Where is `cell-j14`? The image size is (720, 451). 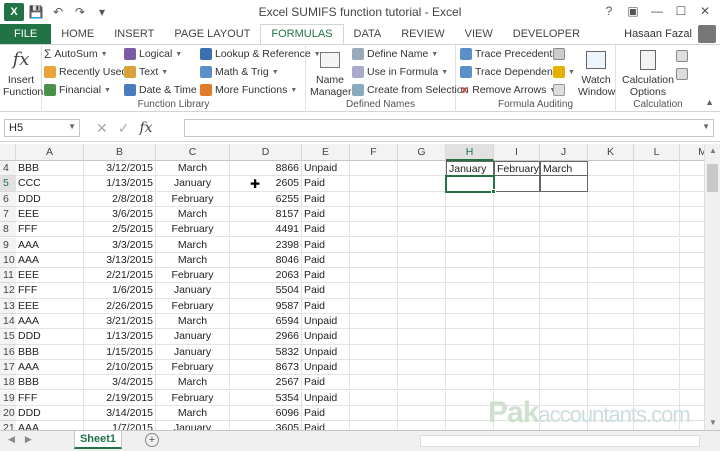 cell-j14 is located at coordinates (564, 322).